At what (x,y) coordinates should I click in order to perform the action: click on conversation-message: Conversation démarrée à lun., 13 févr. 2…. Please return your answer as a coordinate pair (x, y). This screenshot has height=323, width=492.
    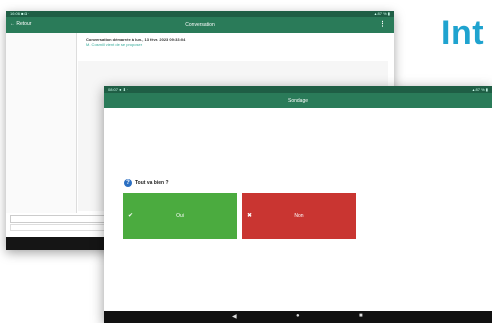
    Looking at the image, I should click on (135, 42).